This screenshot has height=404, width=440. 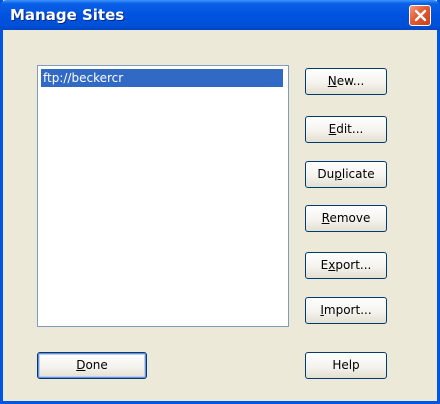 What do you see at coordinates (83, 78) in the screenshot?
I see `site-label: ftp://beckercr` at bounding box center [83, 78].